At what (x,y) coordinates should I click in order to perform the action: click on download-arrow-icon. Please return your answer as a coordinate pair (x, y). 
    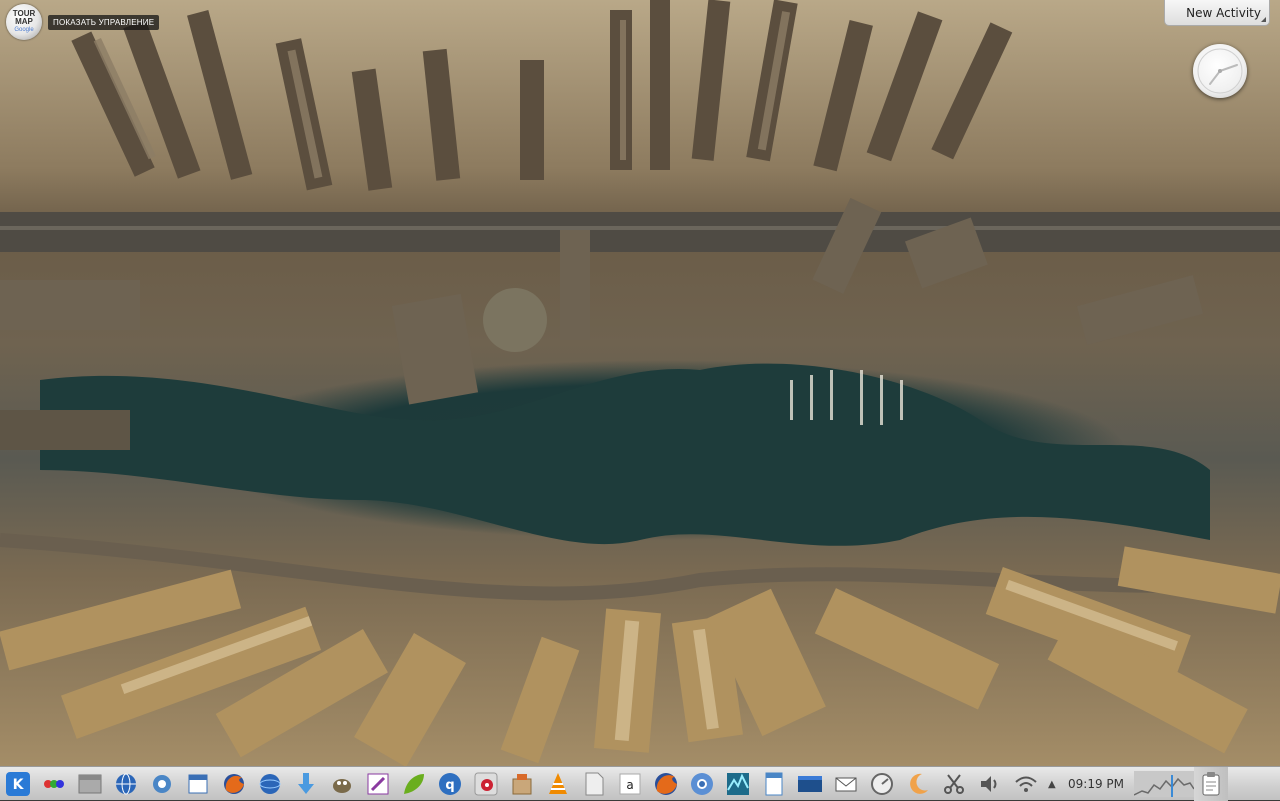
    Looking at the image, I should click on (306, 784).